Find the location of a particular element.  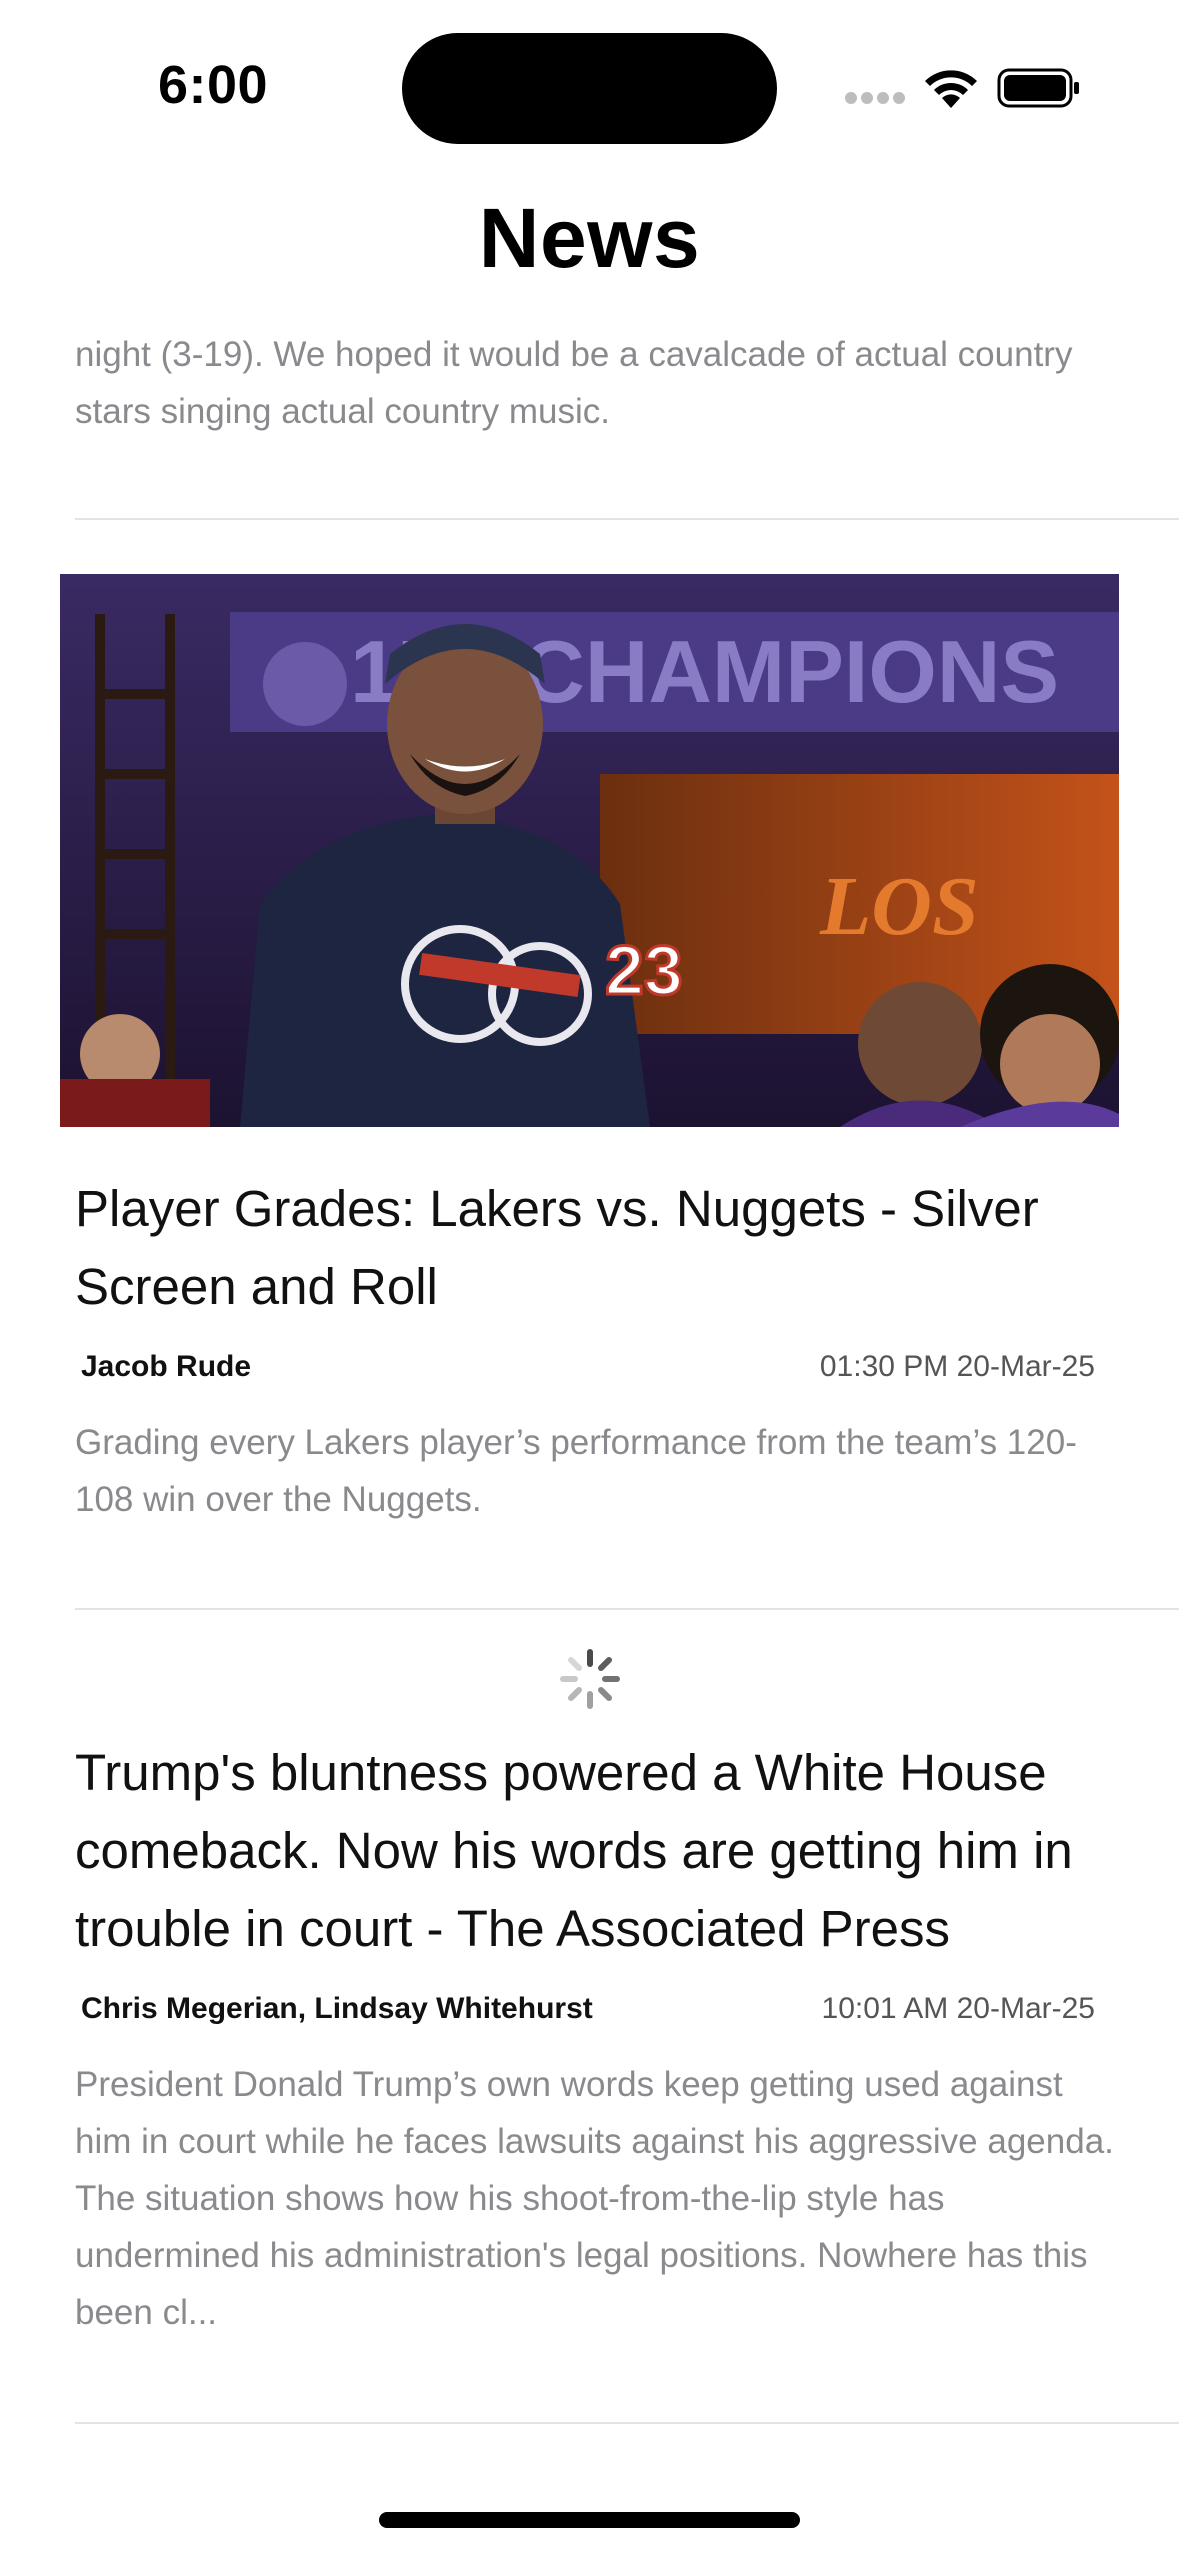

article-timestamp: 10:01 AM 20-Mar-25 is located at coordinates (958, 2008).